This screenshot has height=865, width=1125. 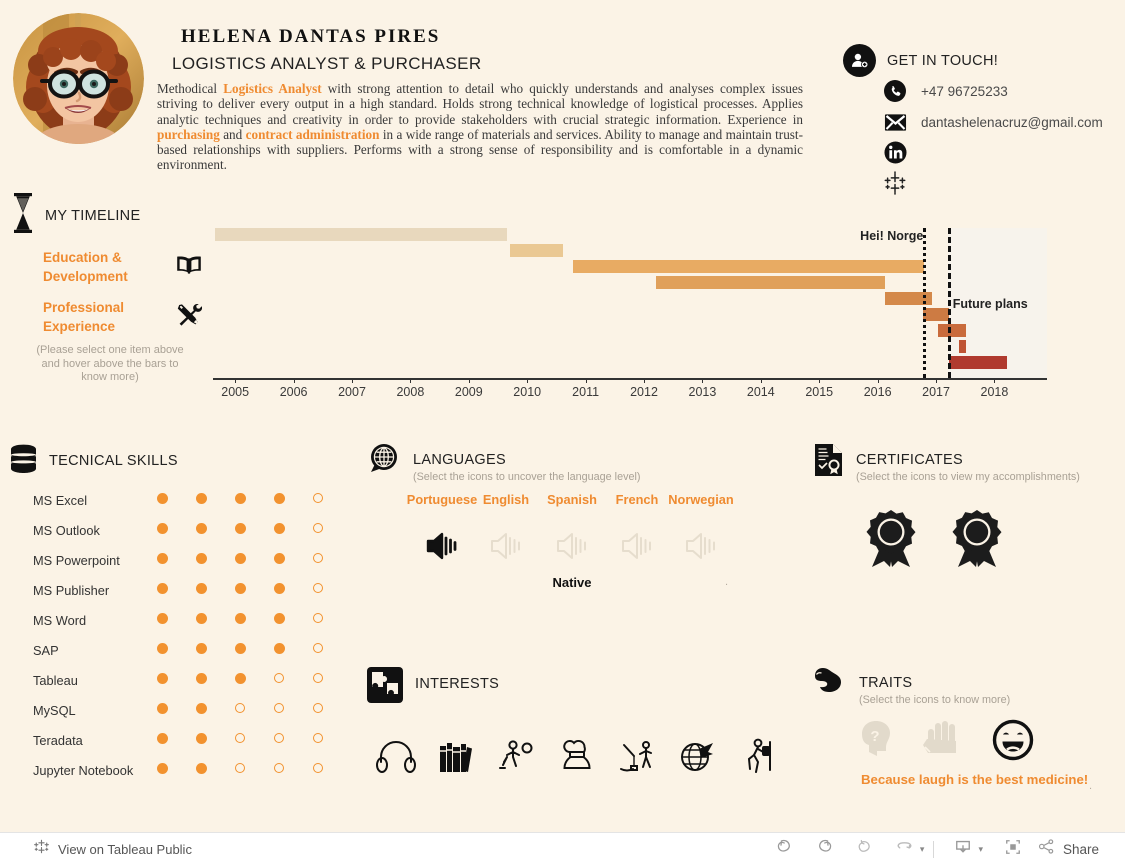 I want to click on contact-phone-row: +47 96725233, so click(x=945, y=91).